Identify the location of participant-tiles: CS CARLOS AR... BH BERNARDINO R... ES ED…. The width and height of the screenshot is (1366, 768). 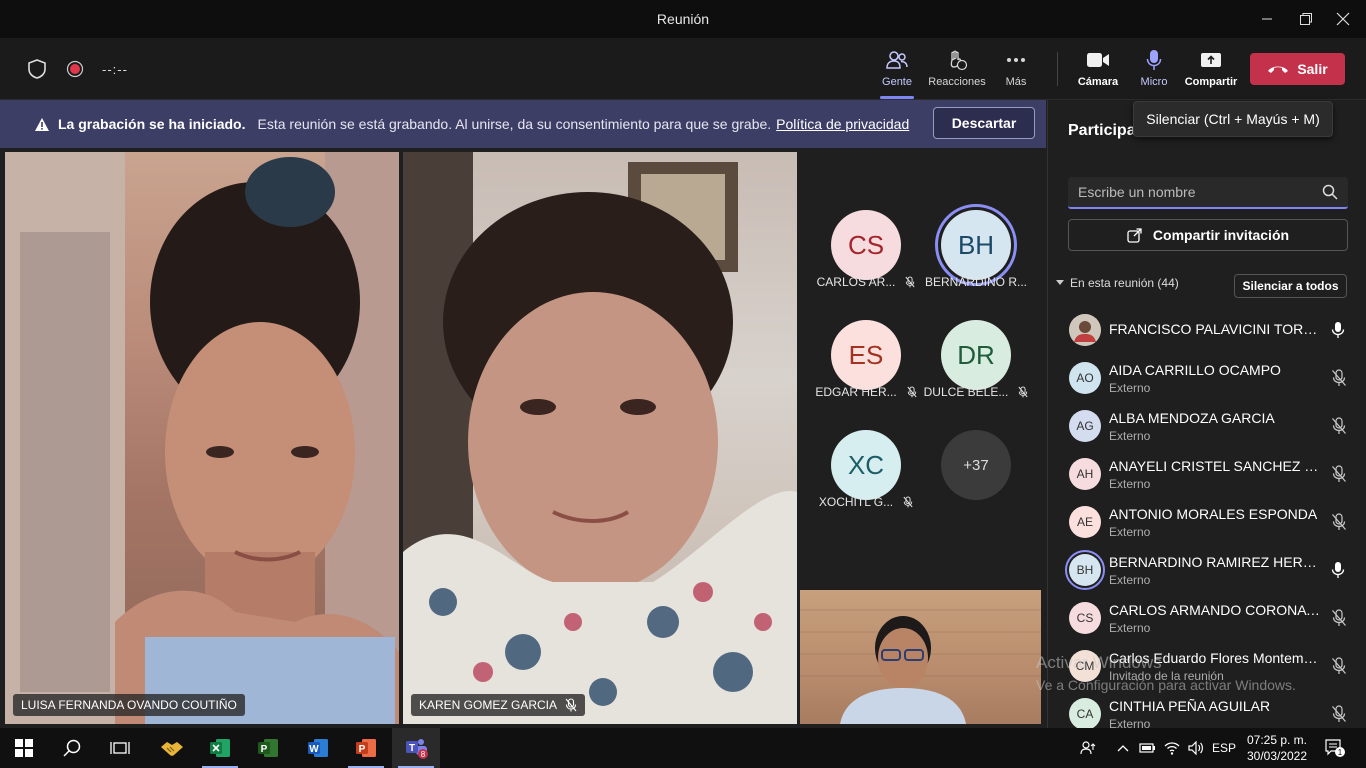
(923, 368).